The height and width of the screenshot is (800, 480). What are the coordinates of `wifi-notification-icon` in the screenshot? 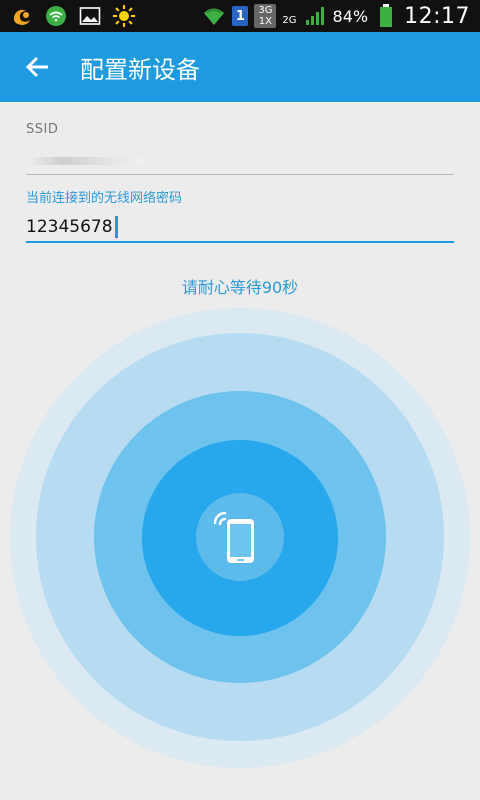 It's located at (56, 16).